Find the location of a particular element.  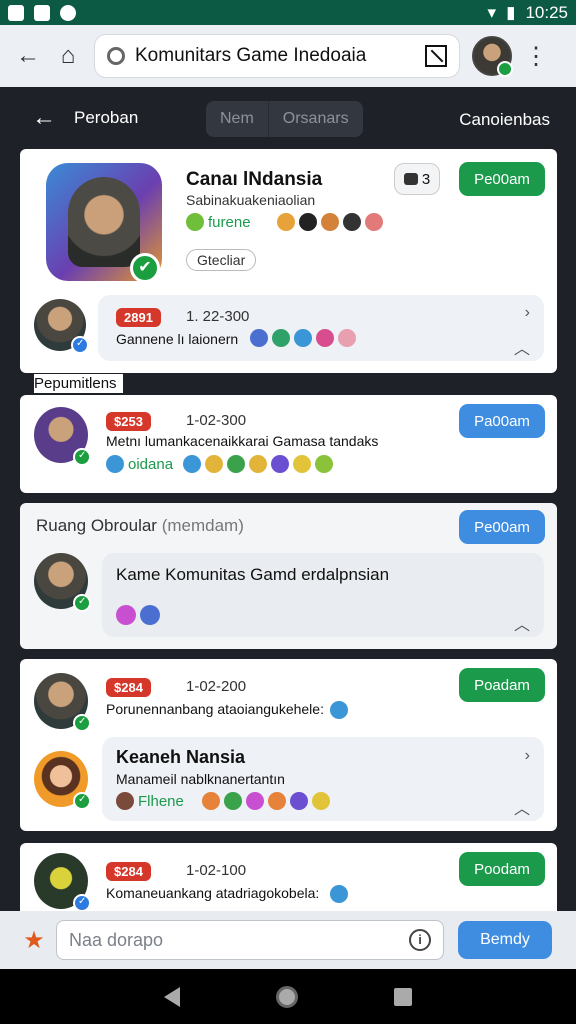

chat-bubble-icon is located at coordinates (410, 179).